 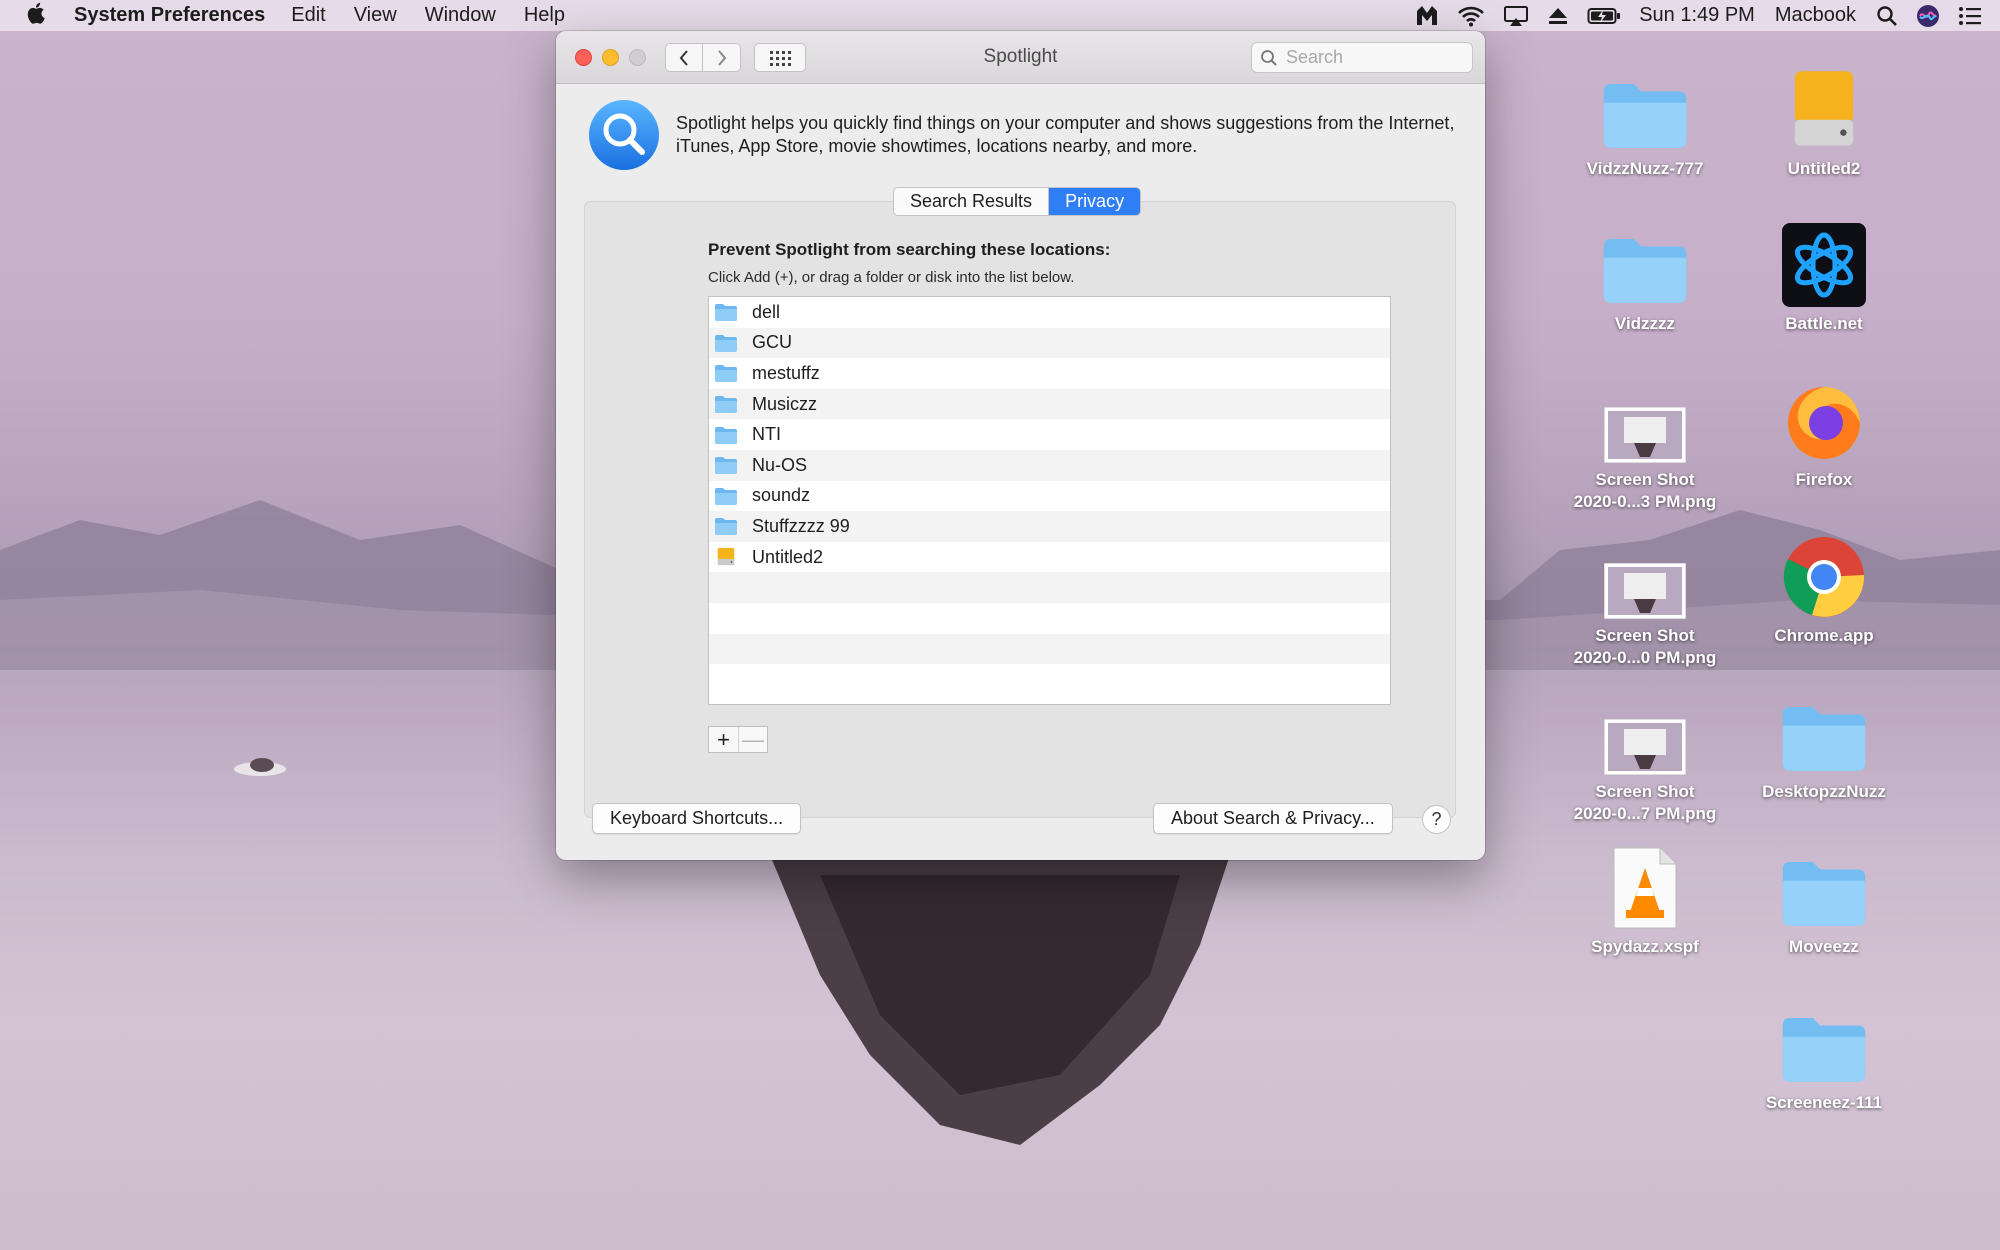 I want to click on list-item: Nu-OS, so click(x=1049, y=465).